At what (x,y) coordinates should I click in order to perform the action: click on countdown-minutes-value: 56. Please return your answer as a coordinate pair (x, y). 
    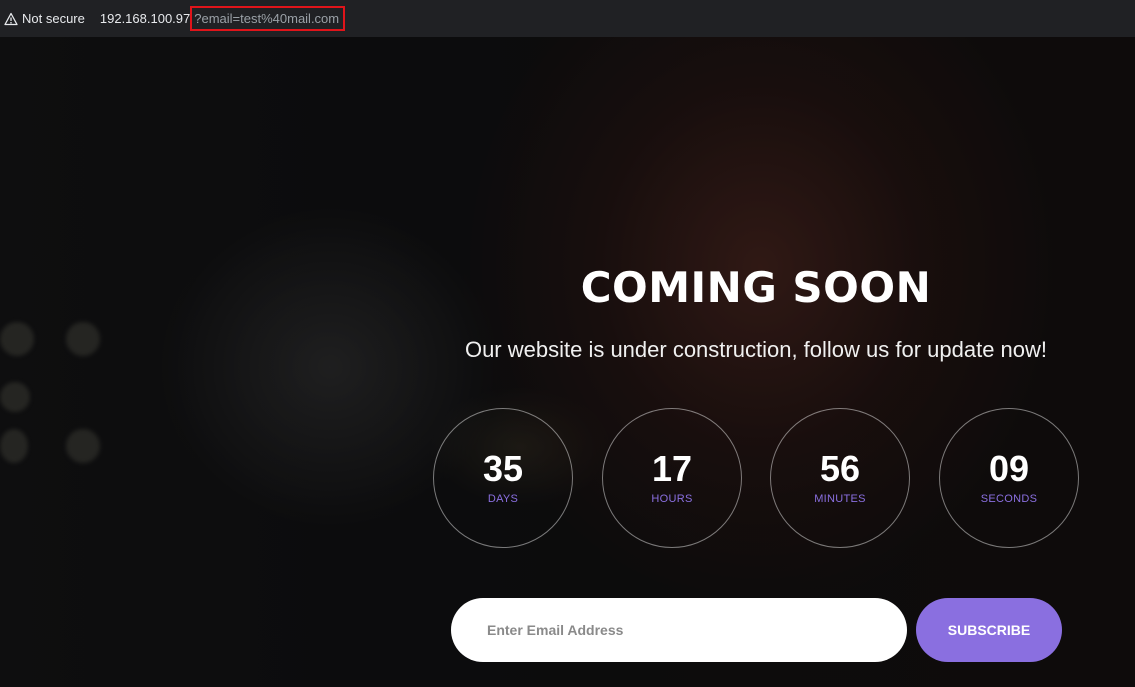
    Looking at the image, I should click on (840, 468).